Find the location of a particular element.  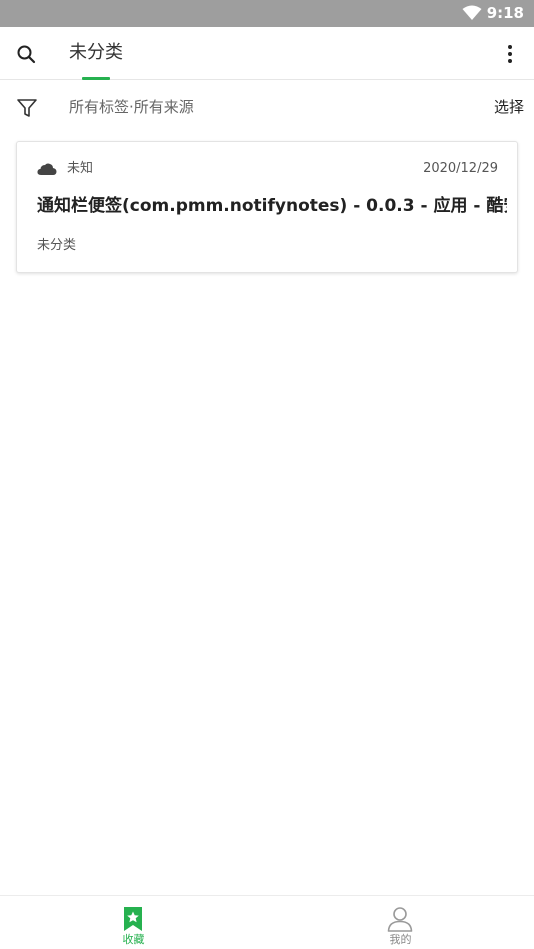

cloud-icon is located at coordinates (47, 169).